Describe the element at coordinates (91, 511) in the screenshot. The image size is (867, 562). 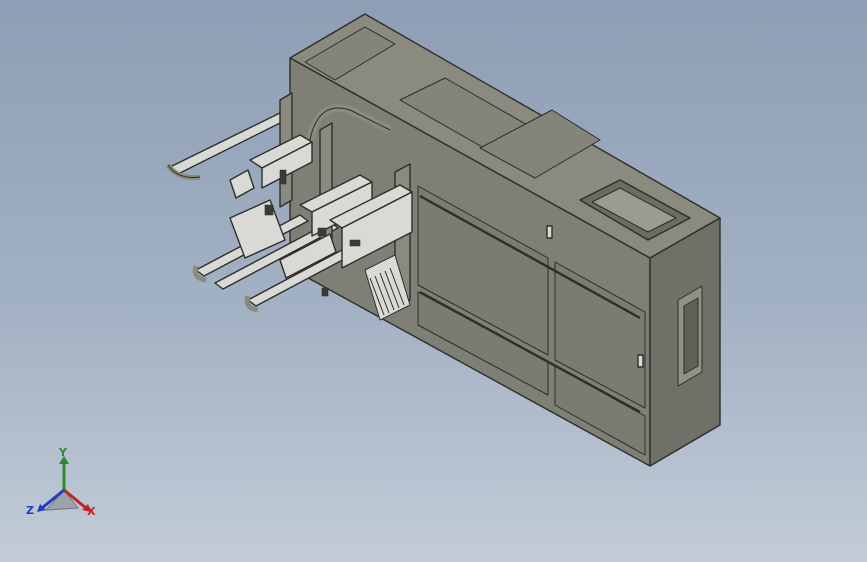
I see `x-axis-label: X` at that location.